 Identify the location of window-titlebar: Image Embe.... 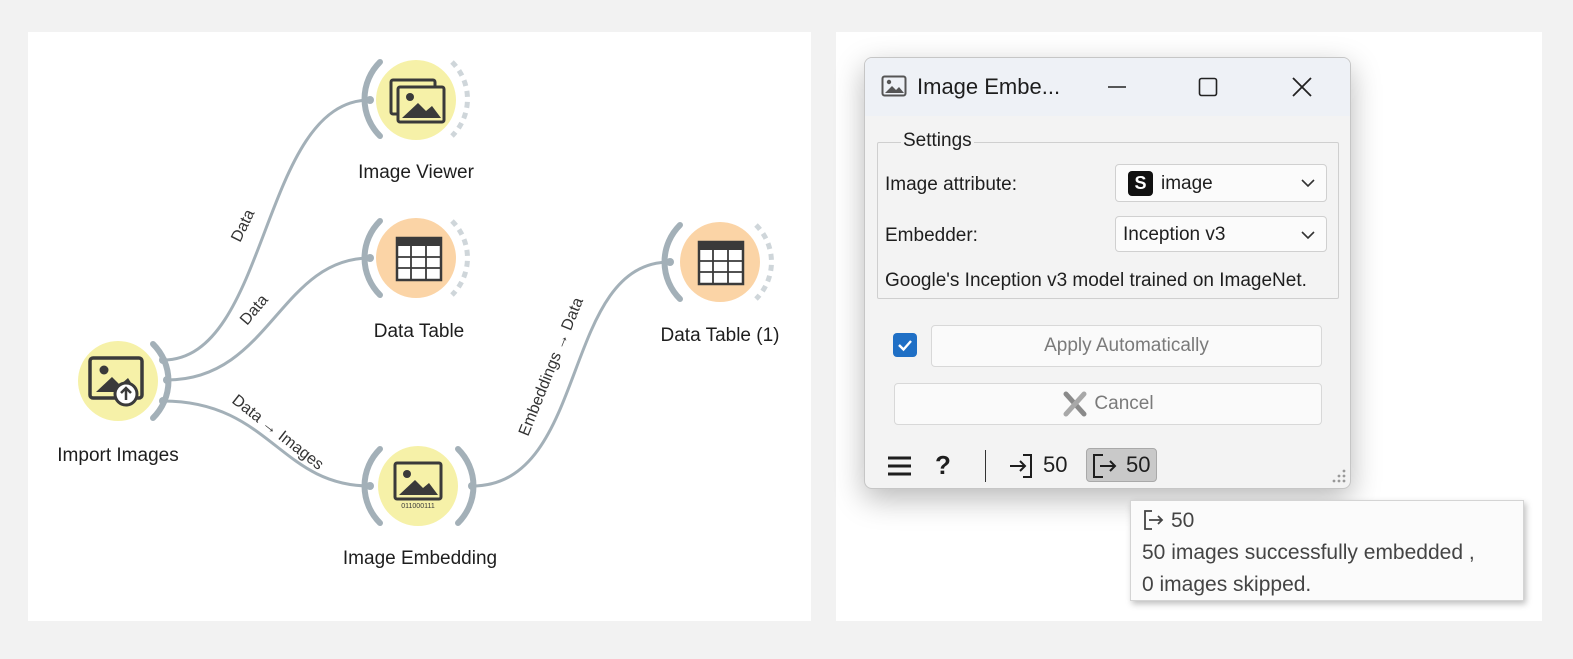
(1107, 87).